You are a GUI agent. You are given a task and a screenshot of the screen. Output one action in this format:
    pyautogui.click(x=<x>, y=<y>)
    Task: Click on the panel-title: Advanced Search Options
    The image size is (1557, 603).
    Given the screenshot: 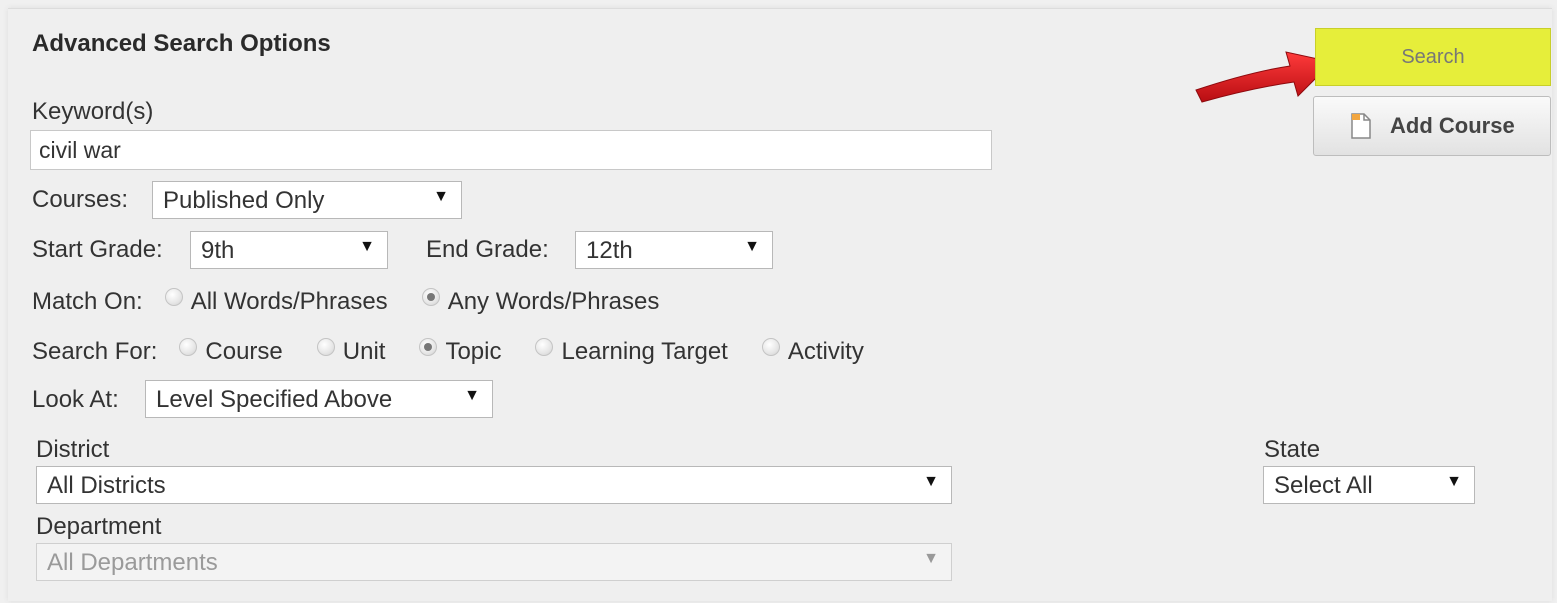 What is the action you would take?
    pyautogui.click(x=181, y=43)
    